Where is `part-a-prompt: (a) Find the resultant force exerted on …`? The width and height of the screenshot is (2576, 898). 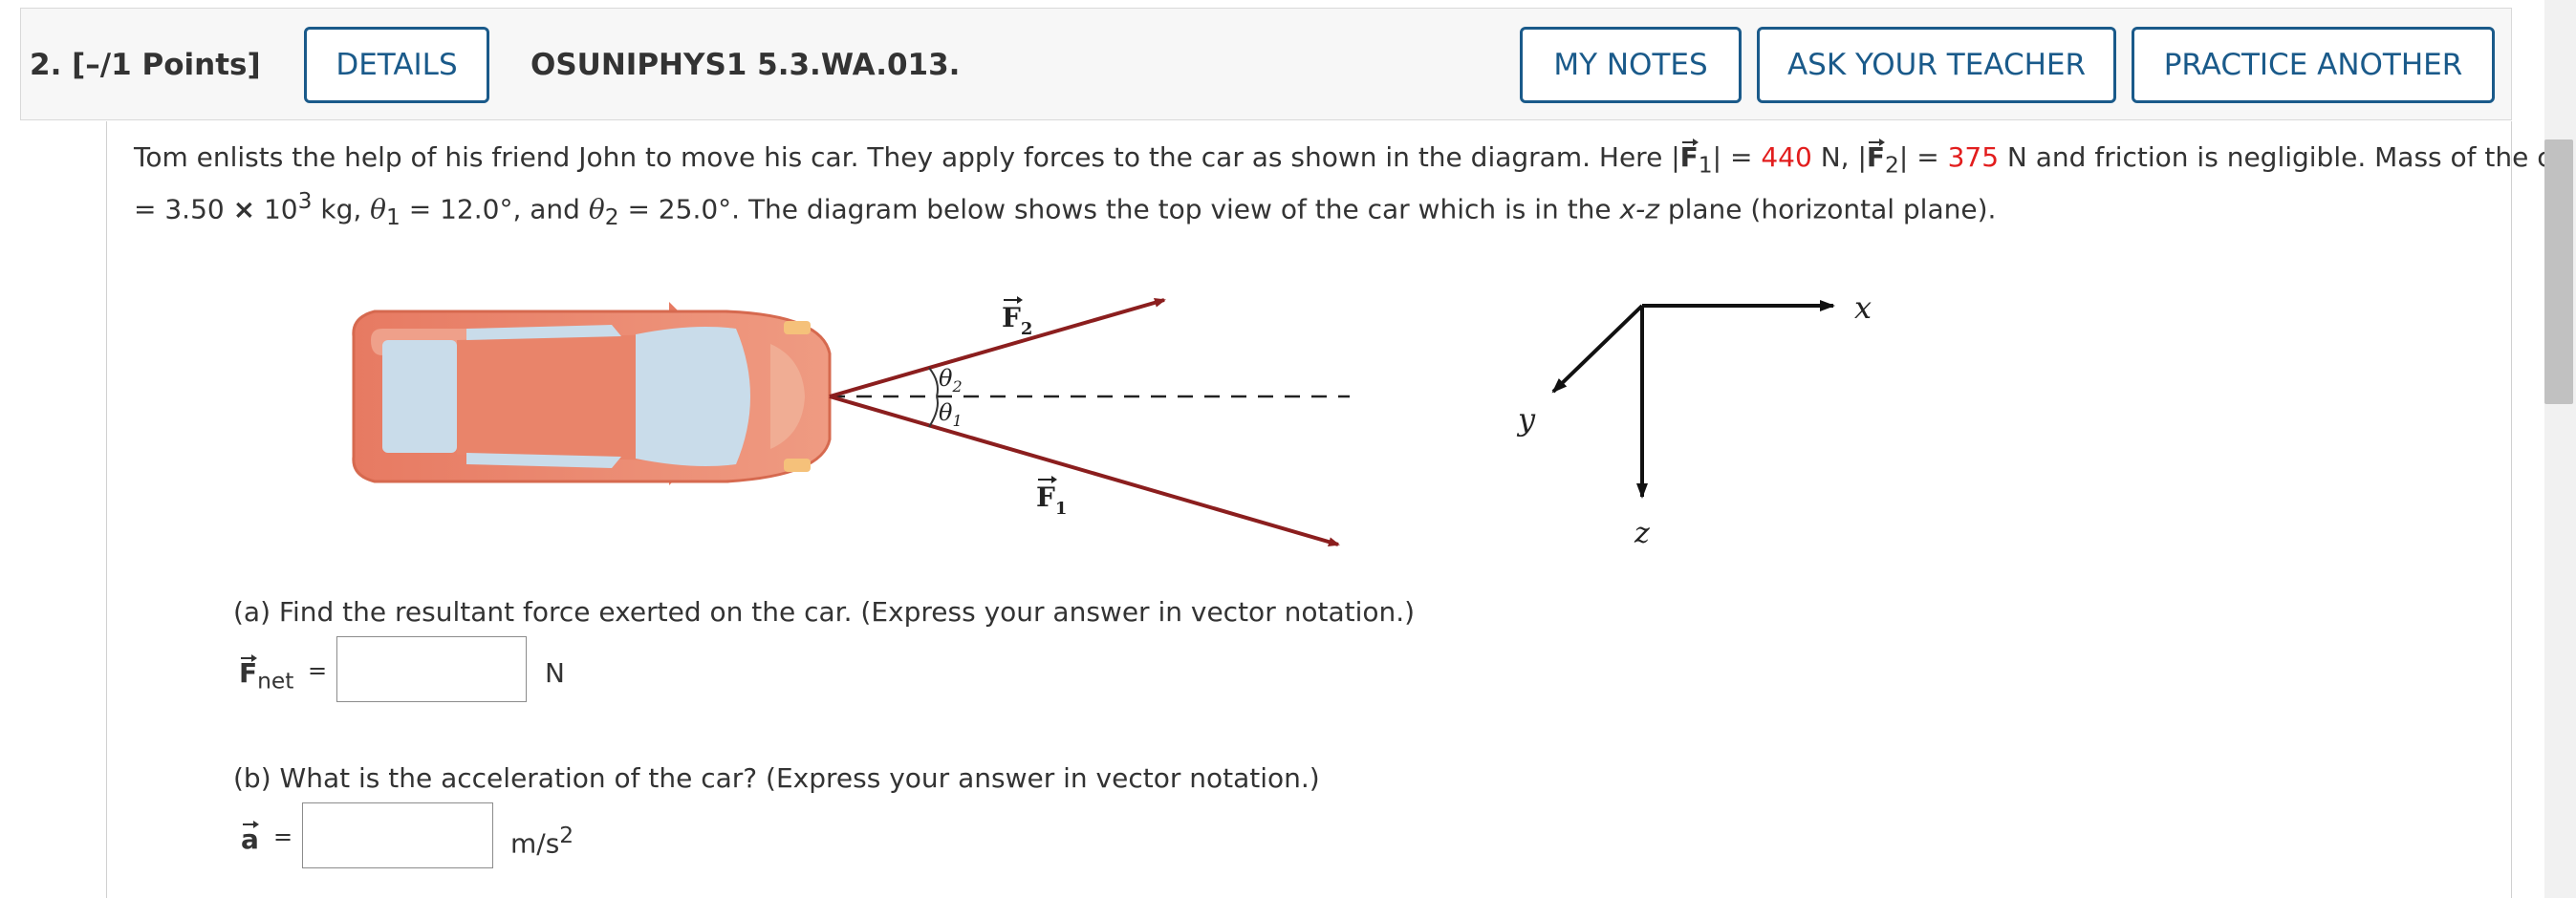 part-a-prompt: (a) Find the resultant force exerted on … is located at coordinates (824, 612).